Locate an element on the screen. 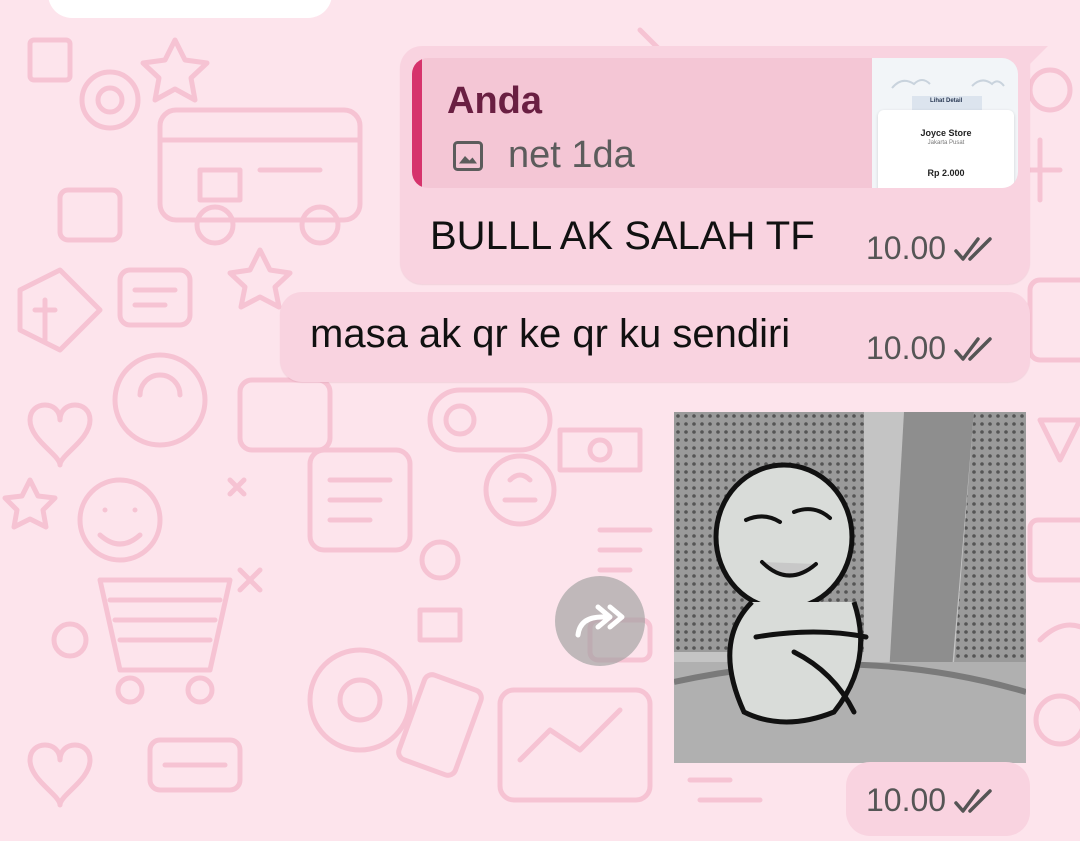 Image resolution: width=1080 pixels, height=841 pixels. sticker-illustration is located at coordinates (850, 587).